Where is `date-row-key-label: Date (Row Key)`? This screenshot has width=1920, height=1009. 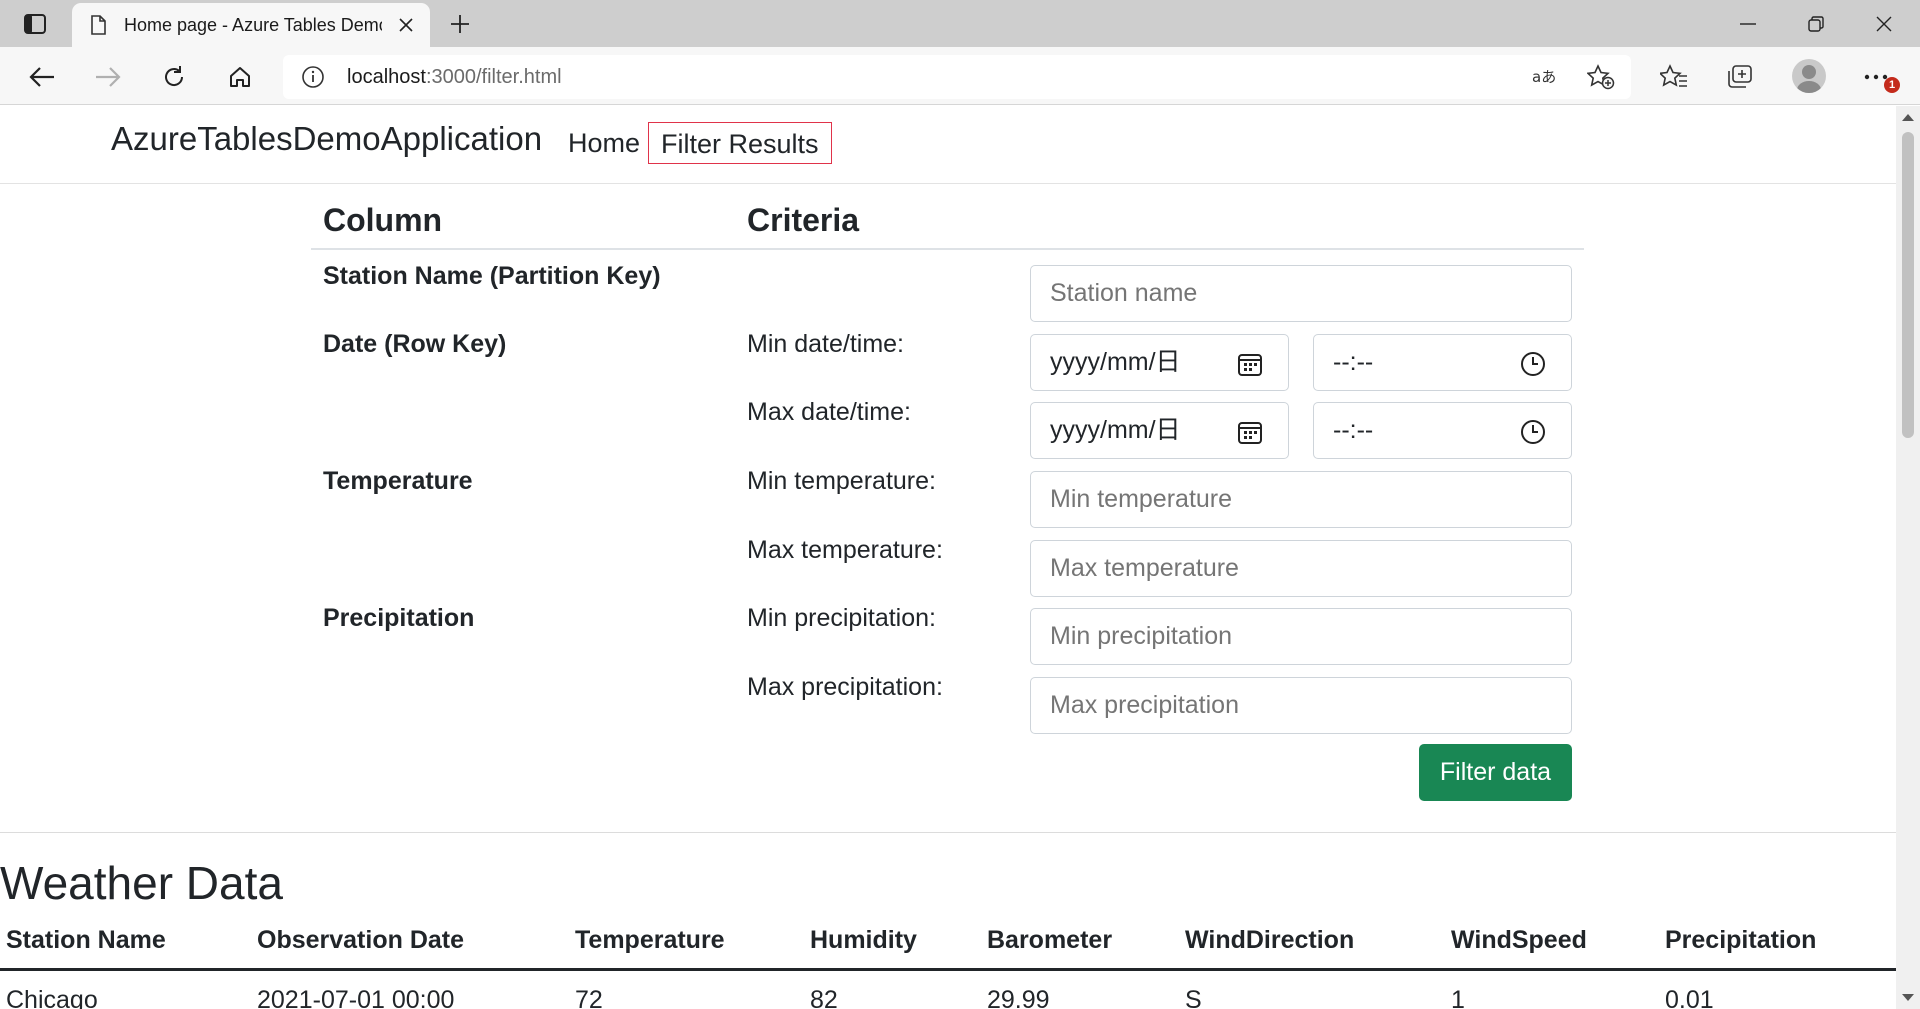
date-row-key-label: Date (Row Key) is located at coordinates (415, 344).